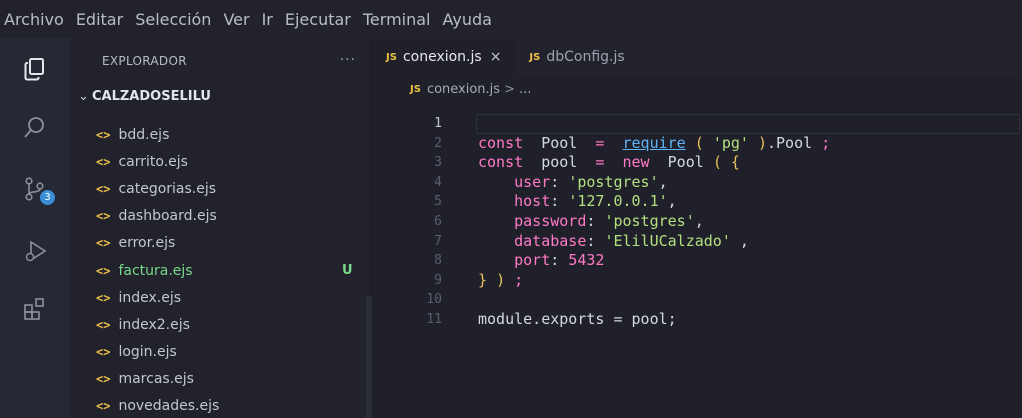  What do you see at coordinates (697, 281) in the screenshot?
I see `code-line: 9 } ) ;` at bounding box center [697, 281].